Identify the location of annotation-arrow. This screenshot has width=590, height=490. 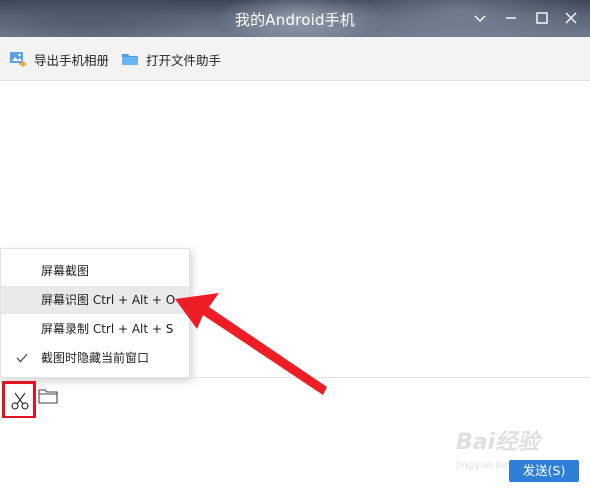
(251, 344).